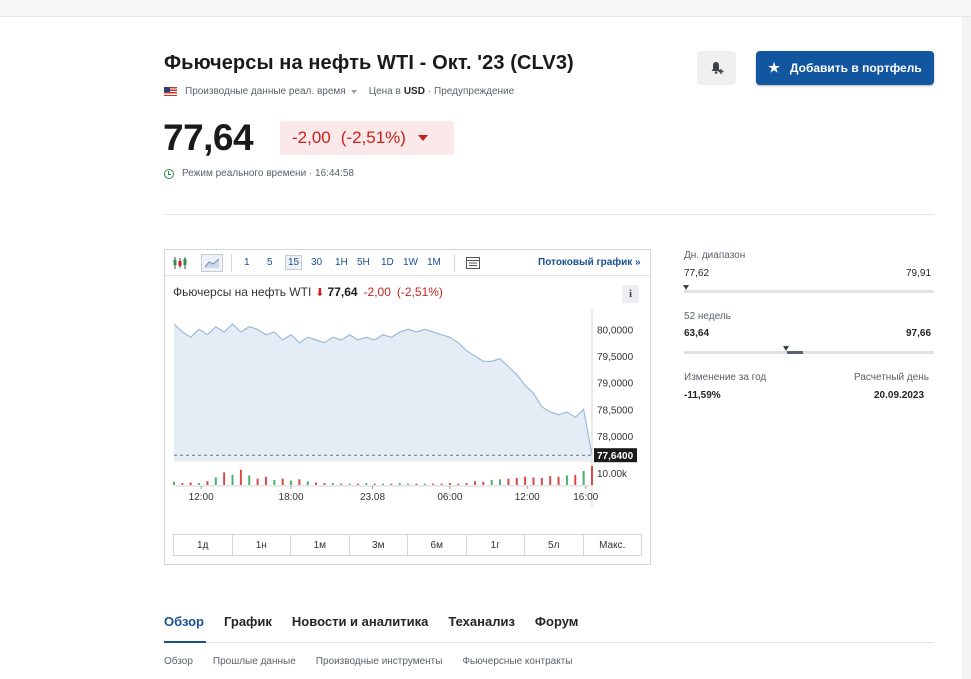 This screenshot has width=971, height=679. Describe the element at coordinates (265, 91) in the screenshot. I see `data-source-dropdown: Производные данные реал. время` at that location.